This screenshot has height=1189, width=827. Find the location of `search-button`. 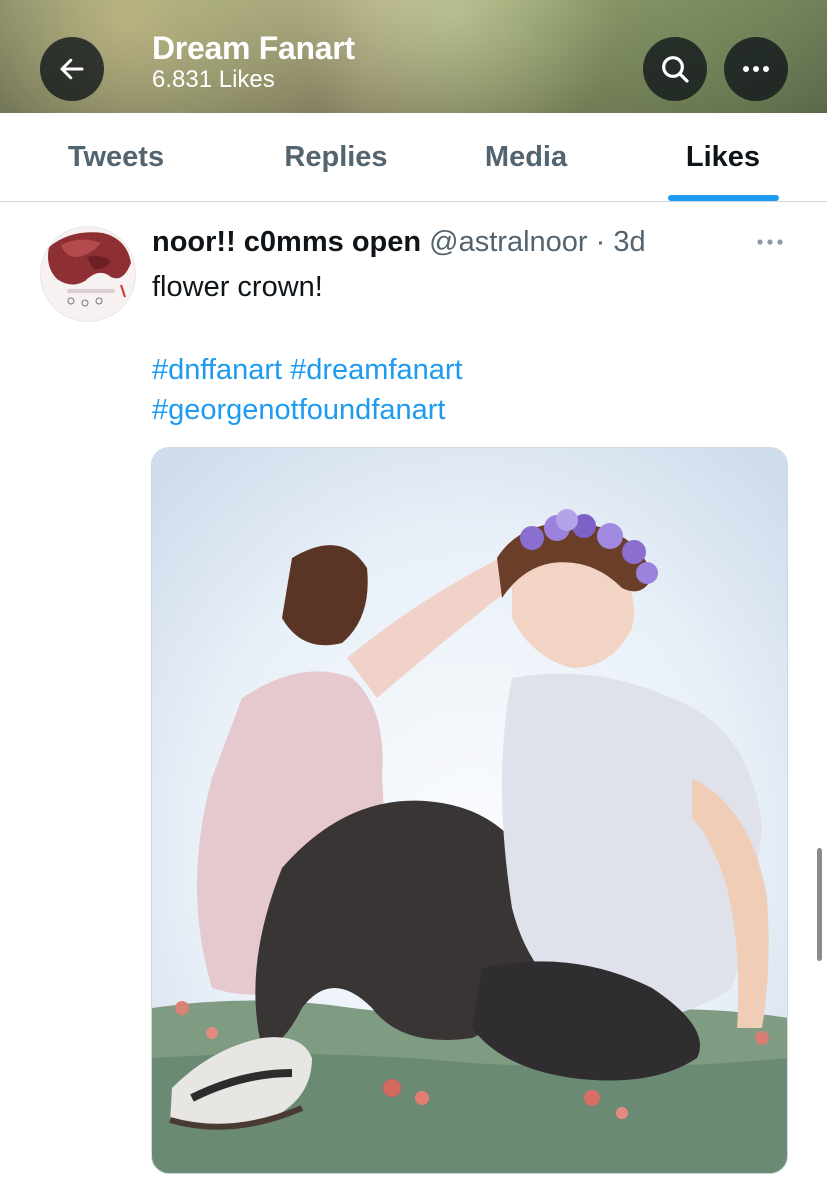

search-button is located at coordinates (675, 69).